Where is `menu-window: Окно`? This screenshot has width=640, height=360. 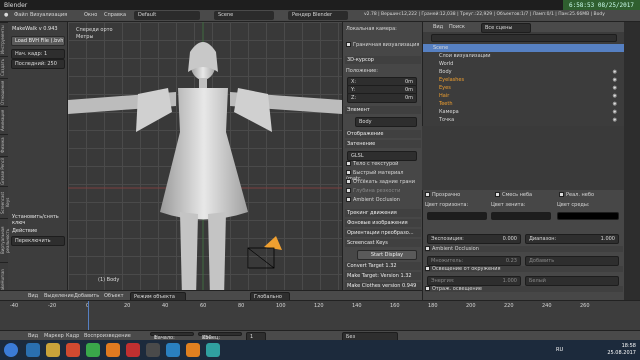 menu-window: Окно is located at coordinates (90, 15).